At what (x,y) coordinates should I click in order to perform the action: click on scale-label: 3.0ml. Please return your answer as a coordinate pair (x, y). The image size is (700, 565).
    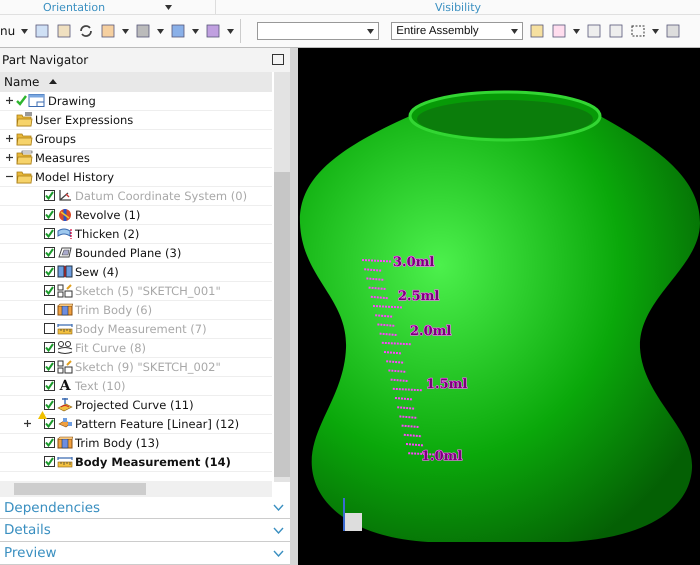
    Looking at the image, I should click on (413, 262).